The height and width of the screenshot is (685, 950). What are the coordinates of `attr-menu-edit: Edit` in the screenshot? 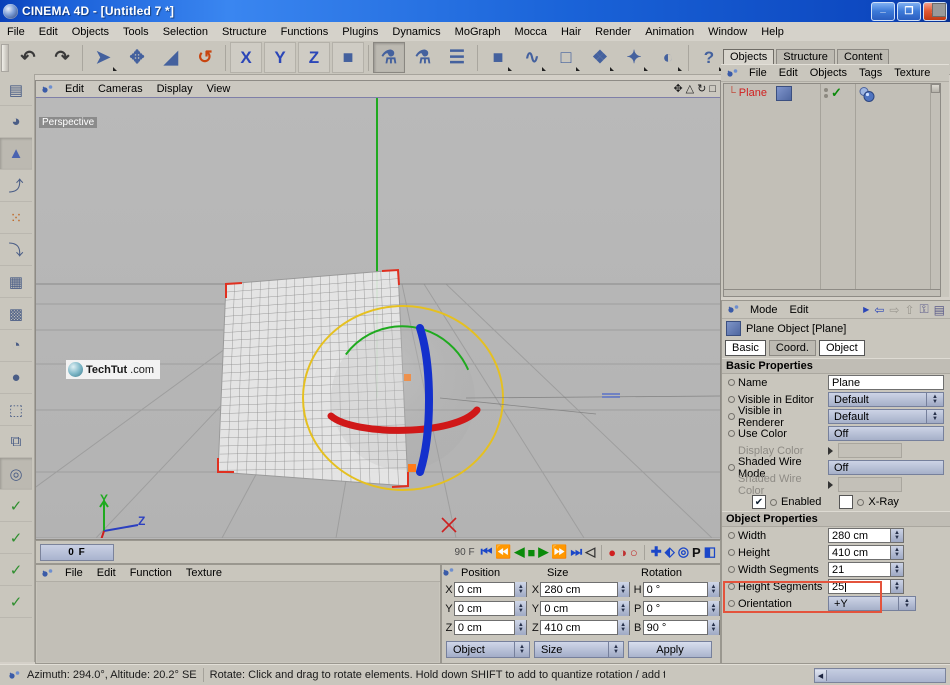 It's located at (799, 310).